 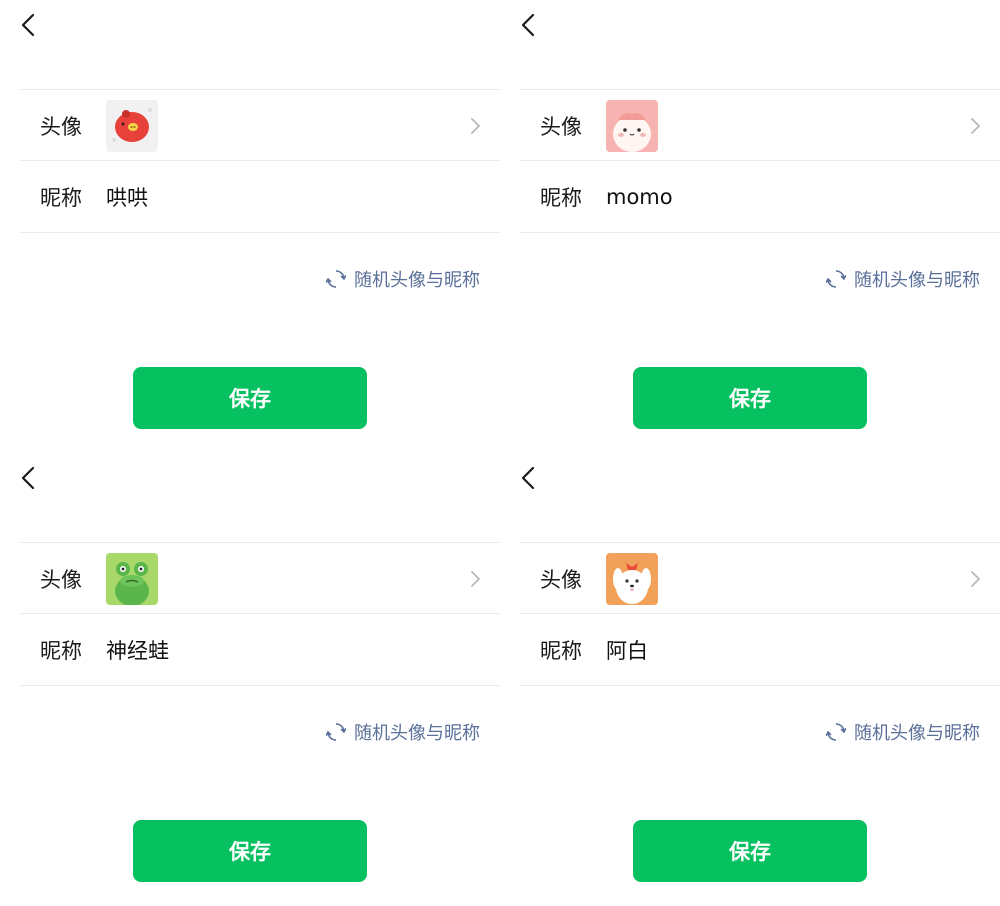 What do you see at coordinates (639, 196) in the screenshot?
I see `nickname-value: momo` at bounding box center [639, 196].